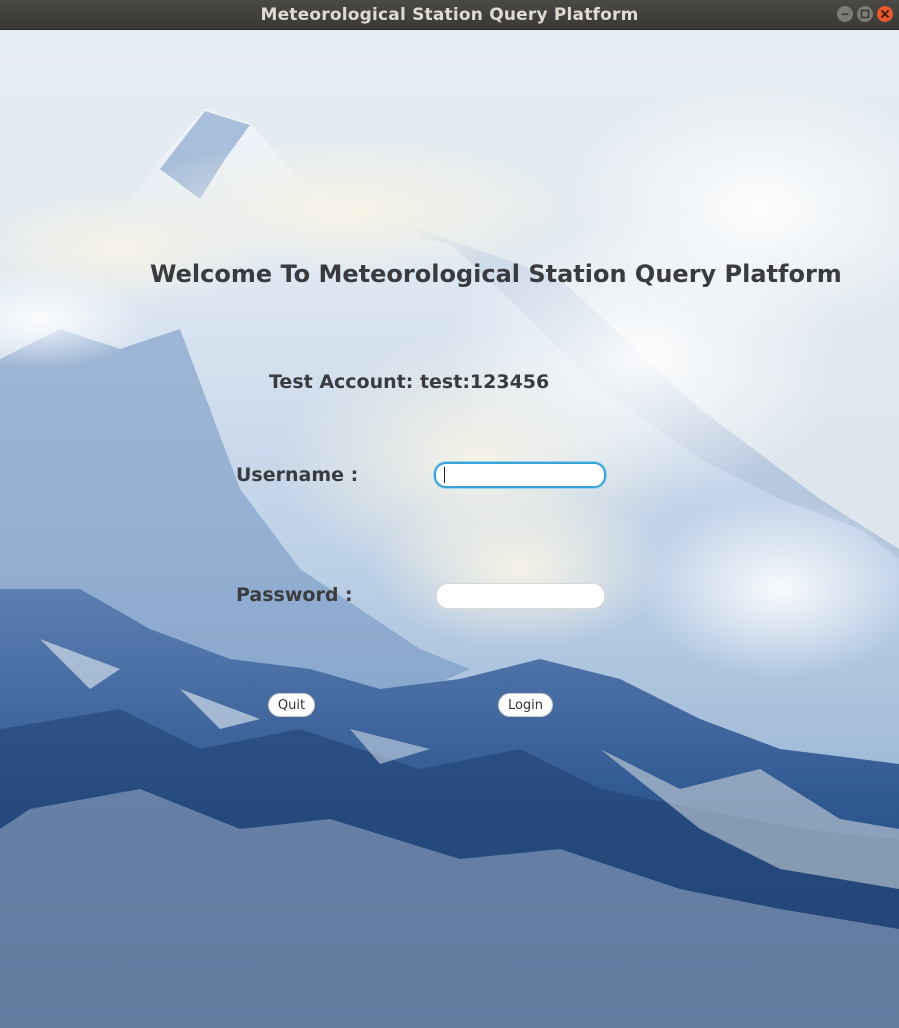 This screenshot has width=899, height=1028. Describe the element at coordinates (291, 705) in the screenshot. I see `quit-button: Quit` at that location.